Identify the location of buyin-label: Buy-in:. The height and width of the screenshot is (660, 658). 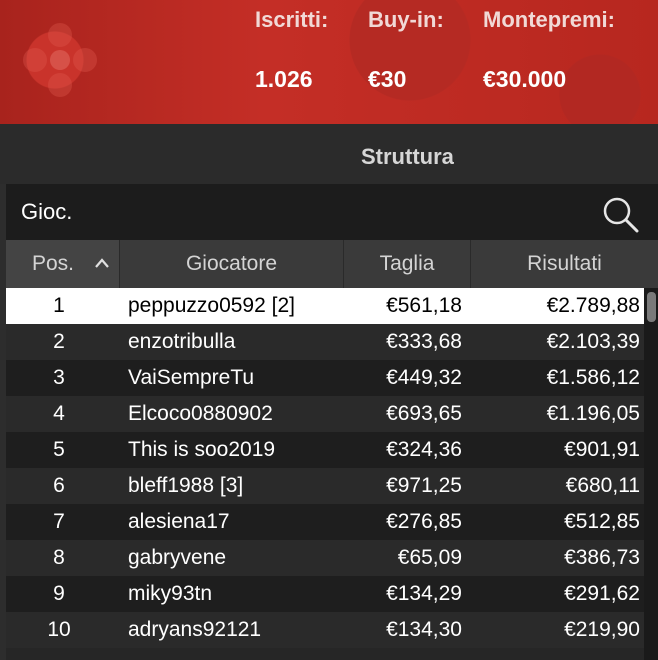
(406, 19).